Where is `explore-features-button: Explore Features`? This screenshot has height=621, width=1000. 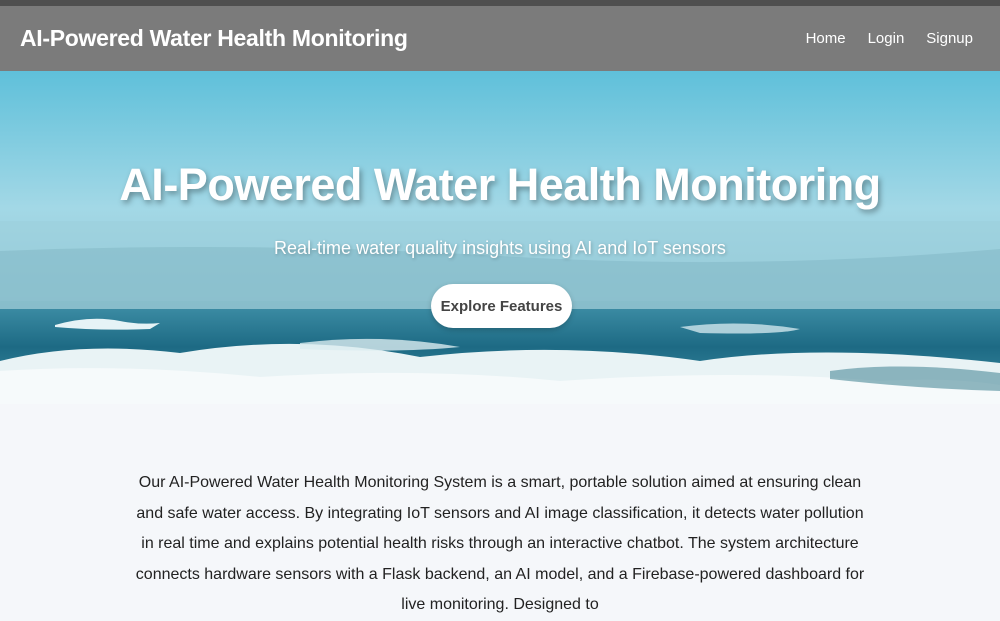
explore-features-button: Explore Features is located at coordinates (501, 306).